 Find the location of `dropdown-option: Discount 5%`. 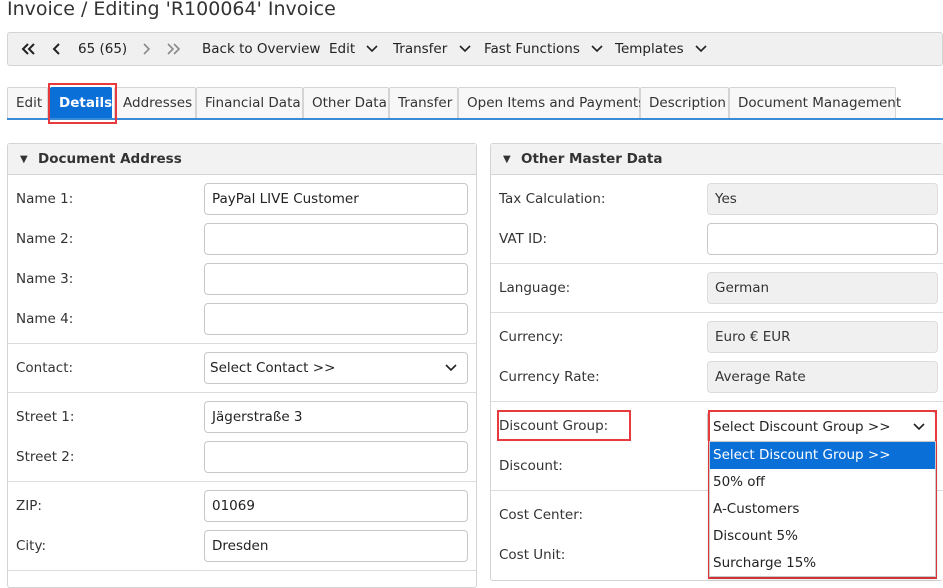

dropdown-option: Discount 5% is located at coordinates (822, 536).